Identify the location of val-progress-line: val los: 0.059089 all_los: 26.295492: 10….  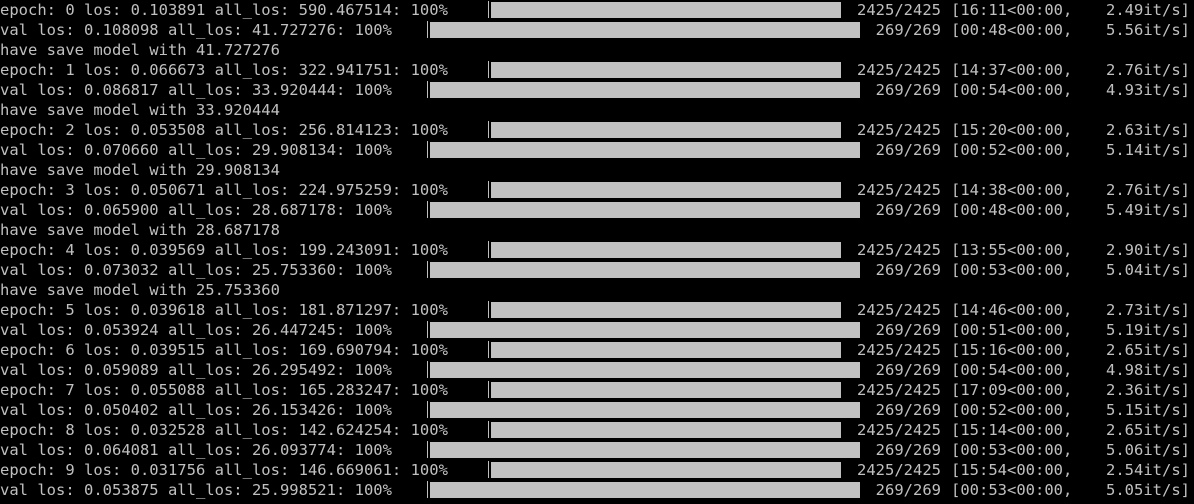
(597, 370).